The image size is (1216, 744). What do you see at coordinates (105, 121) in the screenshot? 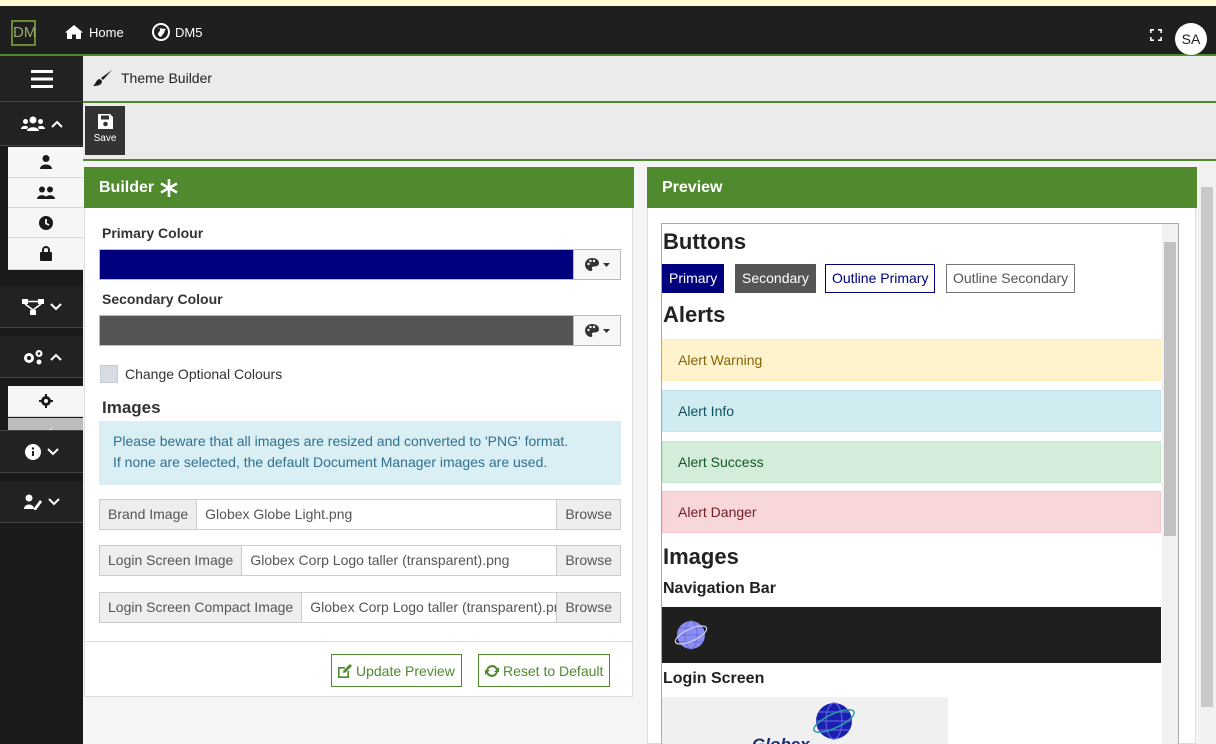
I see `floppy-disk-icon` at bounding box center [105, 121].